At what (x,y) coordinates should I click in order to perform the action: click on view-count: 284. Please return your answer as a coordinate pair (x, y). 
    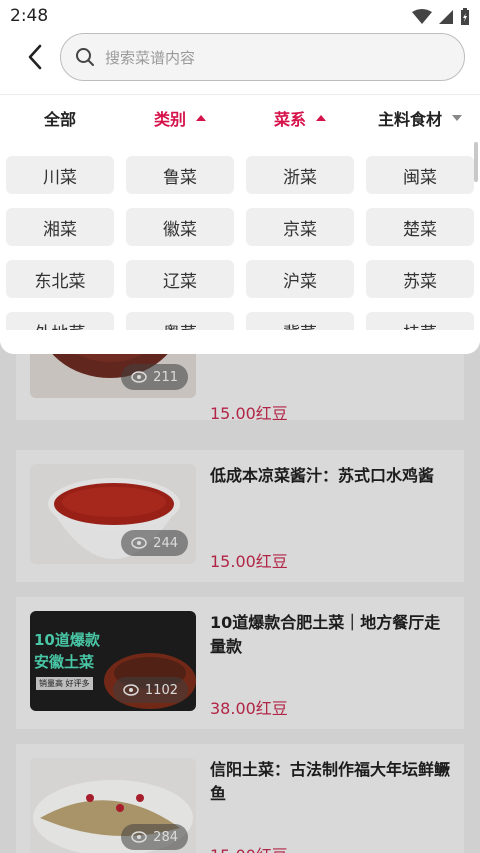
    Looking at the image, I should click on (154, 837).